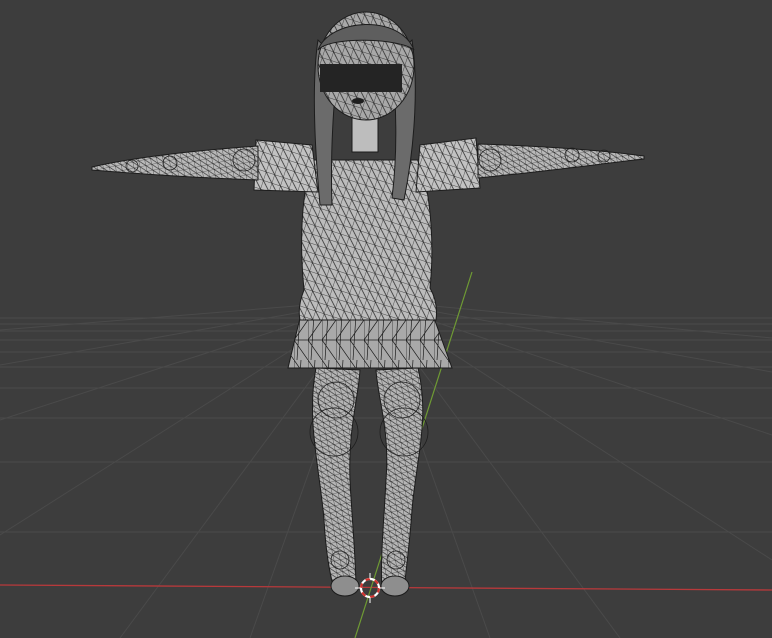 The width and height of the screenshot is (772, 638). What do you see at coordinates (358, 101) in the screenshot?
I see `mouth` at bounding box center [358, 101].